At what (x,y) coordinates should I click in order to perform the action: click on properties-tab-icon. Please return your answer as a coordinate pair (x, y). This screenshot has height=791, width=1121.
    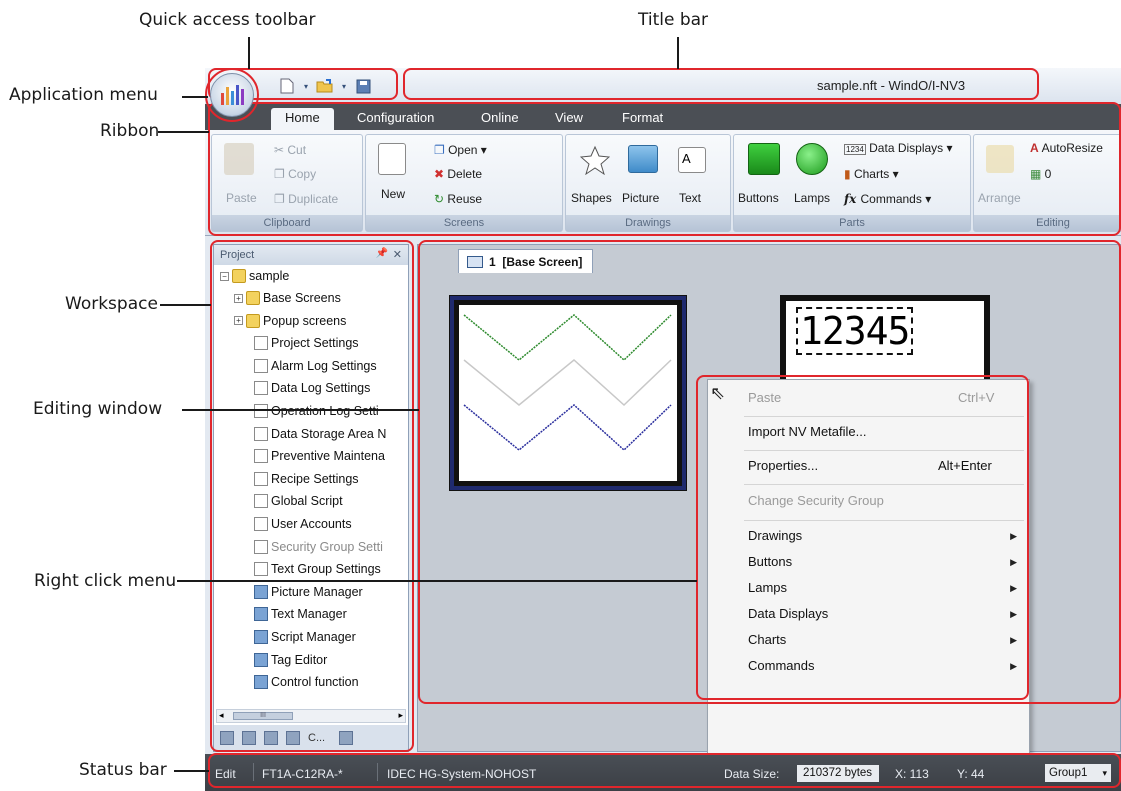
    Looking at the image, I should click on (271, 738).